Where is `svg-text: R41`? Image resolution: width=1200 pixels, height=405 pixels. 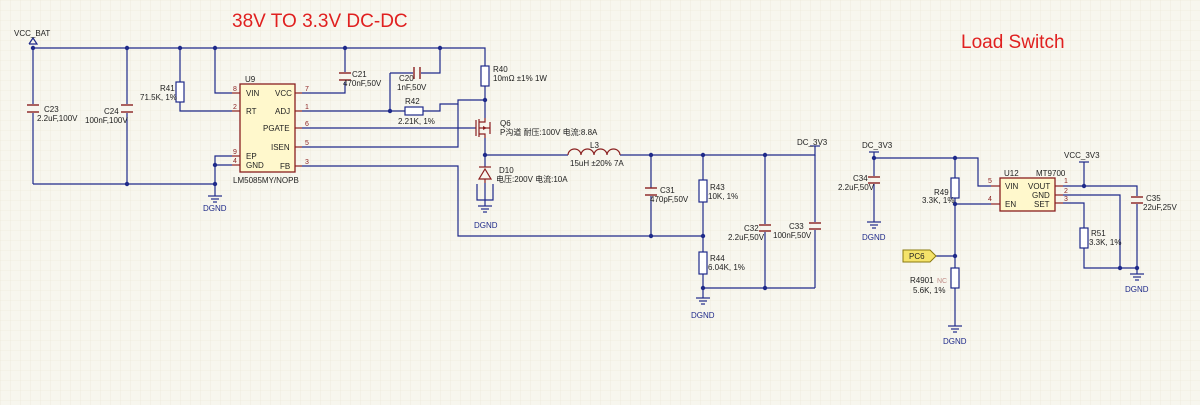
svg-text: R41 is located at coordinates (167, 88).